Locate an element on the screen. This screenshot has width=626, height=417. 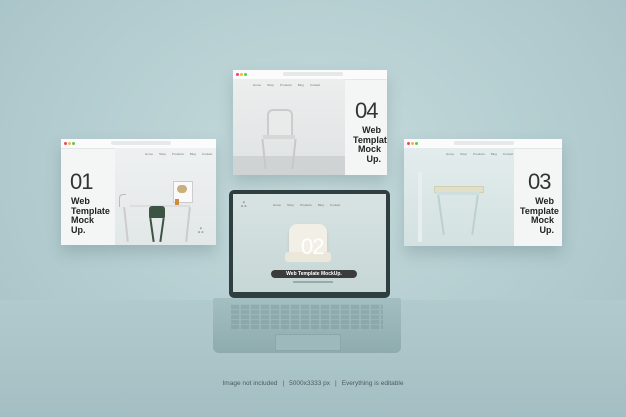
hero-photo-chair is located at coordinates (289, 127).